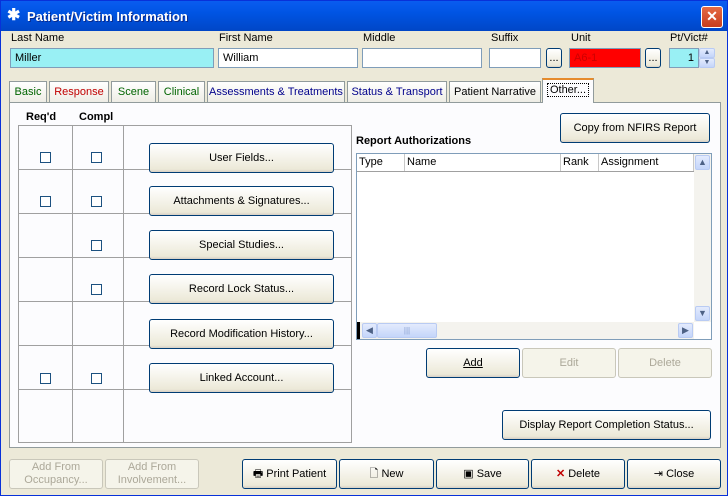 This screenshot has height=496, width=728. What do you see at coordinates (112, 58) in the screenshot?
I see `last-name-field: Miller` at bounding box center [112, 58].